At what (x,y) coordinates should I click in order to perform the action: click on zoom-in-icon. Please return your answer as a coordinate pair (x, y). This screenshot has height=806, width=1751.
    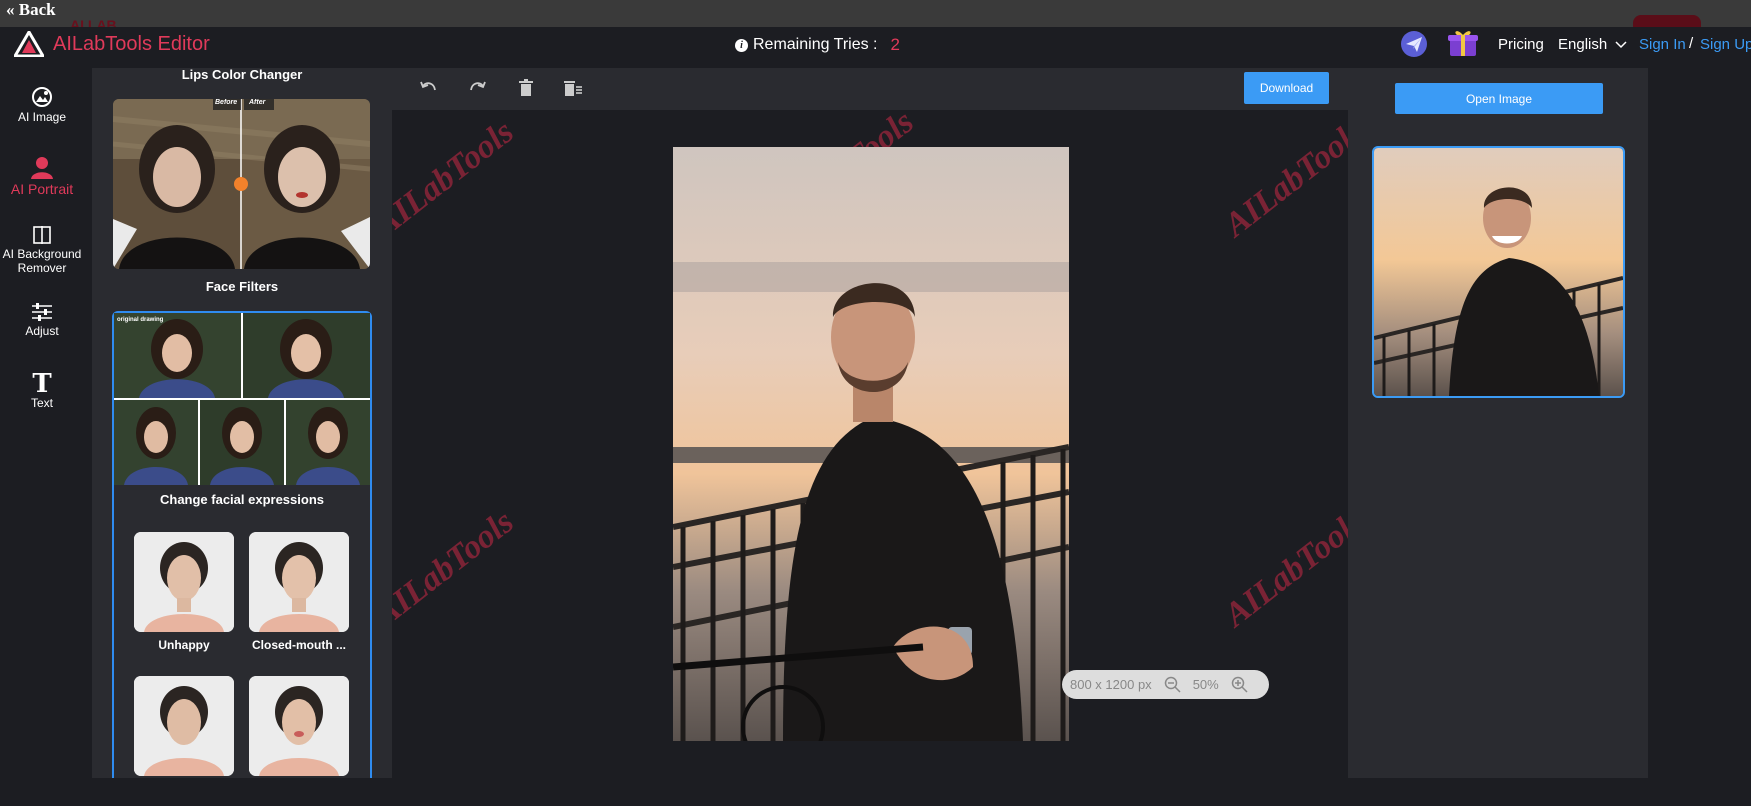
    Looking at the image, I should click on (1239, 684).